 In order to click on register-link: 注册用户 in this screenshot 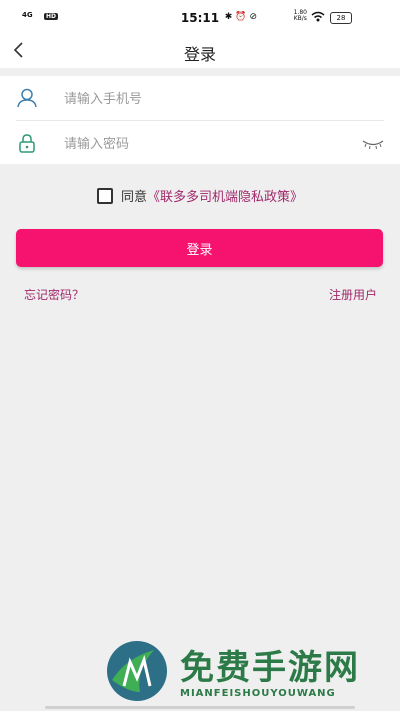, I will do `click(353, 294)`.